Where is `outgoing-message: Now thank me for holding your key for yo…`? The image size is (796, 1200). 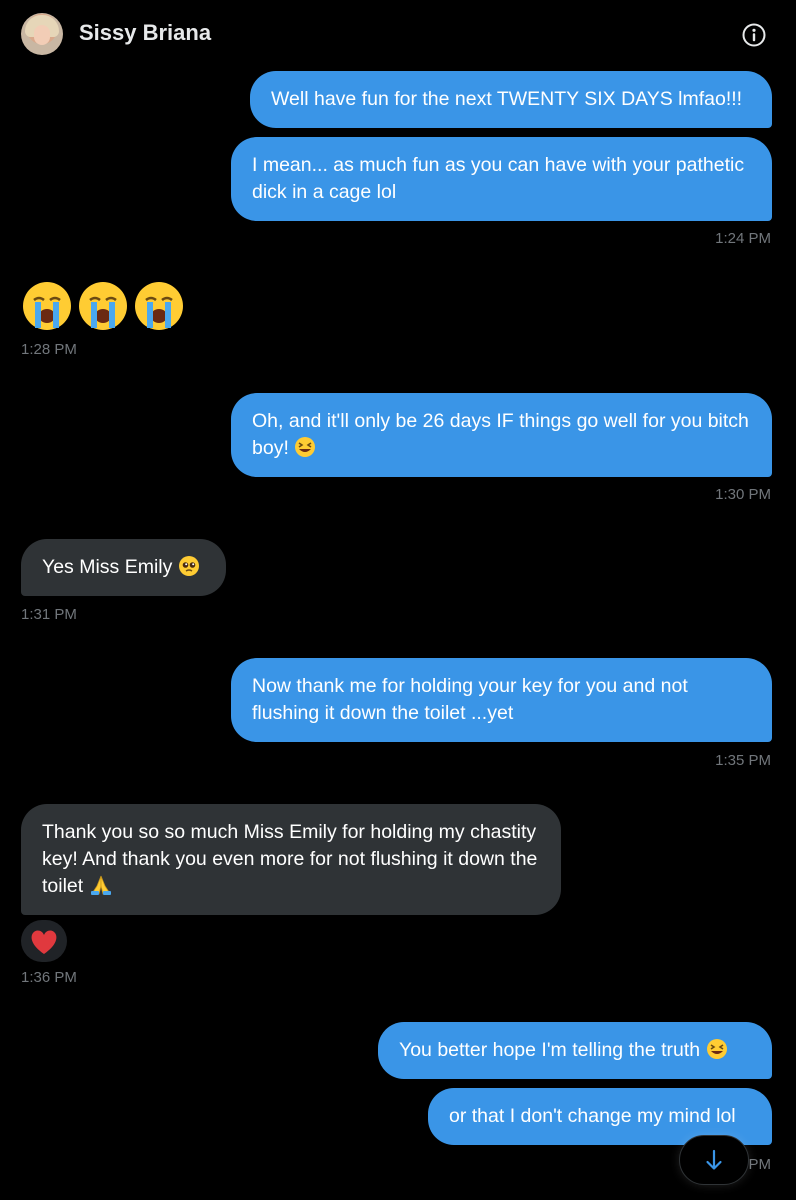
outgoing-message: Now thank me for holding your key for yo… is located at coordinates (501, 700).